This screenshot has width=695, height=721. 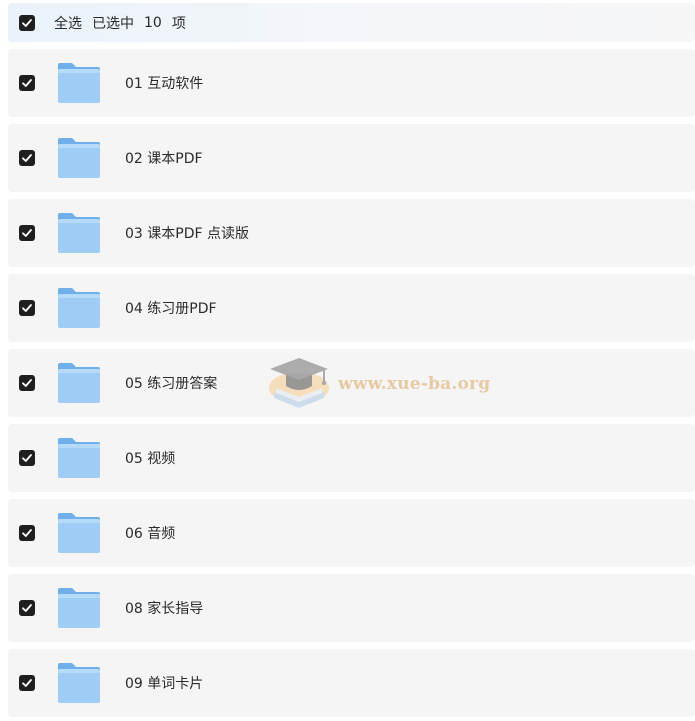 I want to click on folder-row: 03 课本PDF 点读版, so click(x=351, y=233).